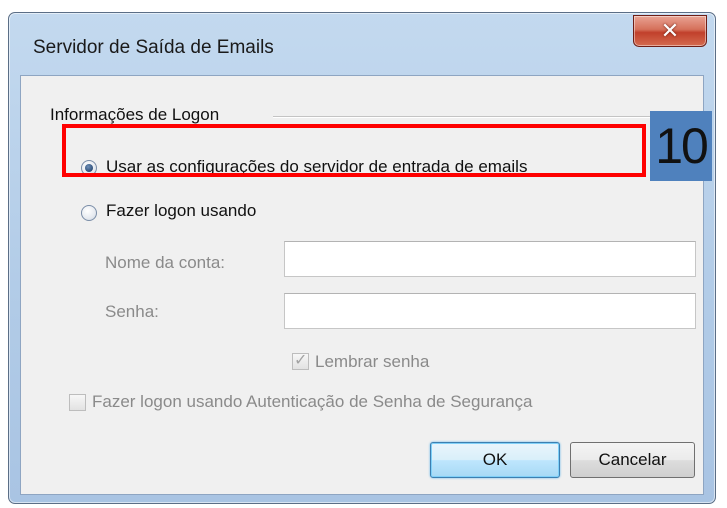 This screenshot has height=508, width=727. What do you see at coordinates (495, 460) in the screenshot?
I see `ok-button: OK` at bounding box center [495, 460].